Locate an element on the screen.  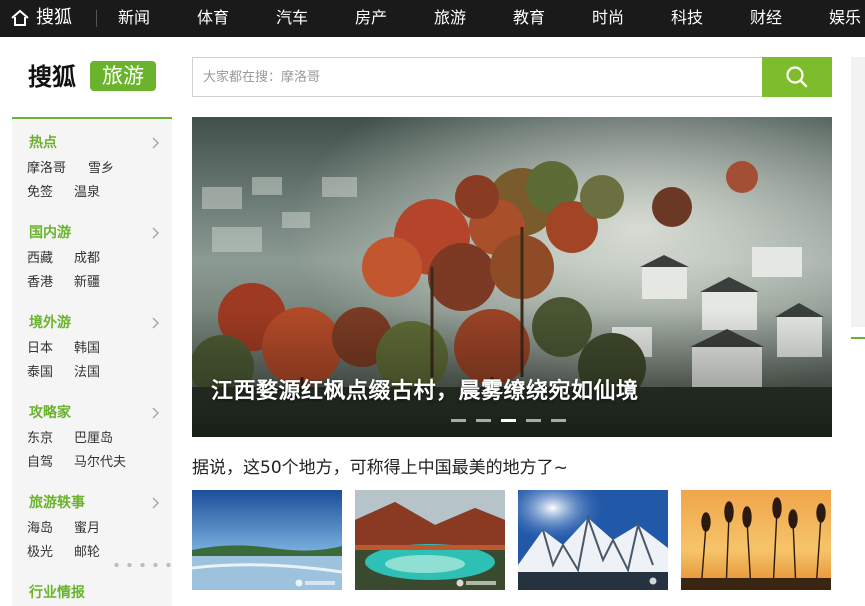
sidebar-link: 法国 is located at coordinates (87, 373).